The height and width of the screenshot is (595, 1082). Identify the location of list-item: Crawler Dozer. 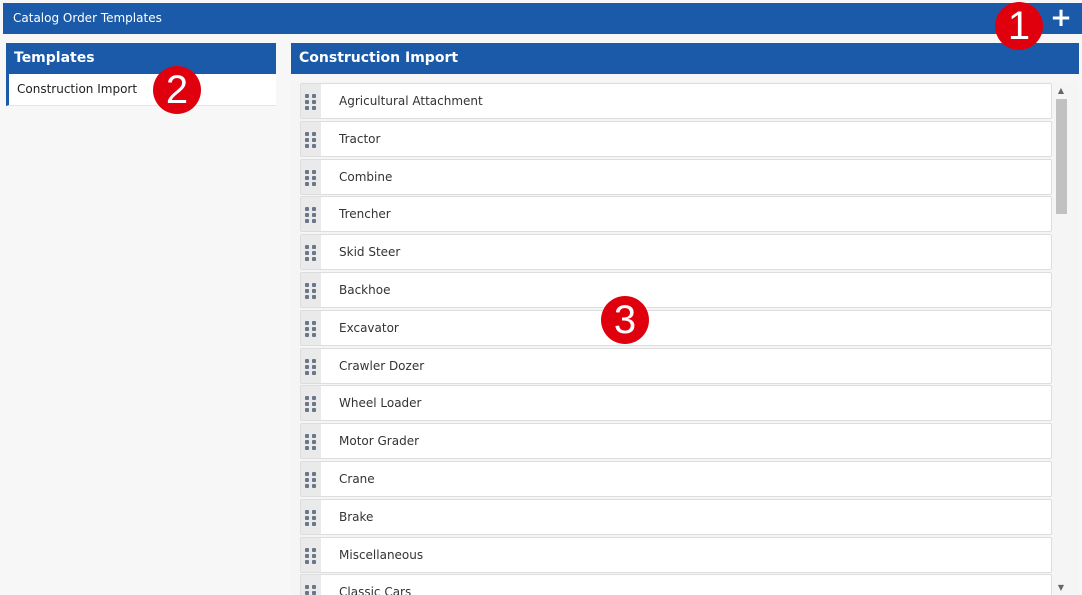
(676, 365).